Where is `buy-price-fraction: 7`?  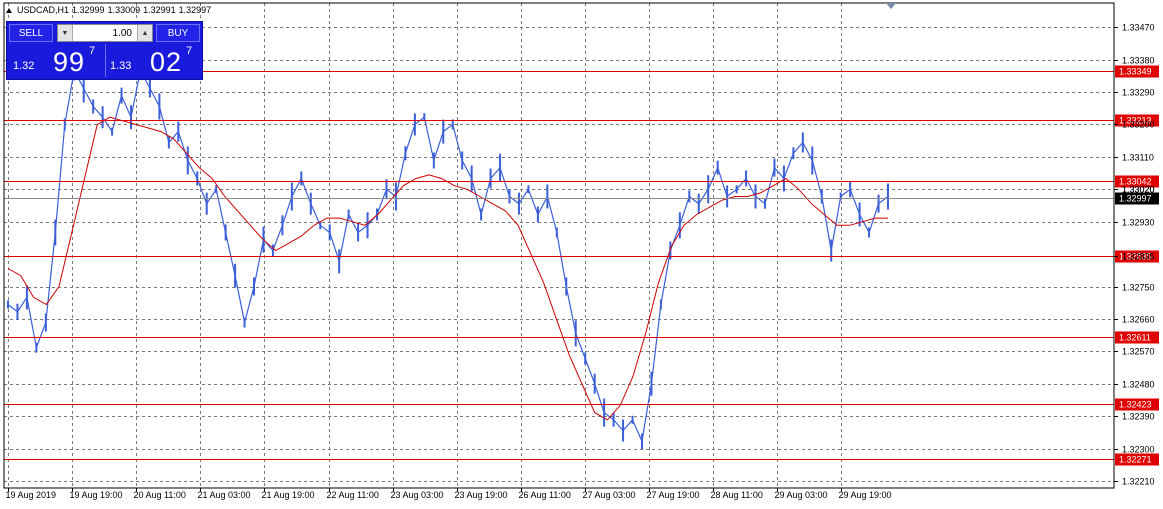
buy-price-fraction: 7 is located at coordinates (189, 51).